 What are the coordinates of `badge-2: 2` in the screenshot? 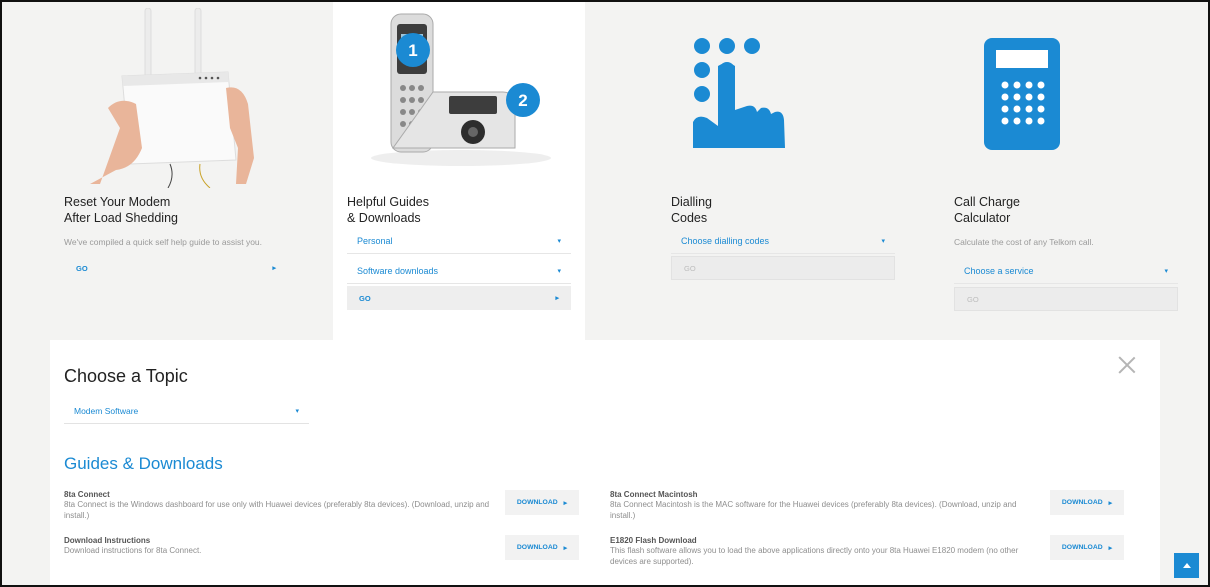 It's located at (522, 100).